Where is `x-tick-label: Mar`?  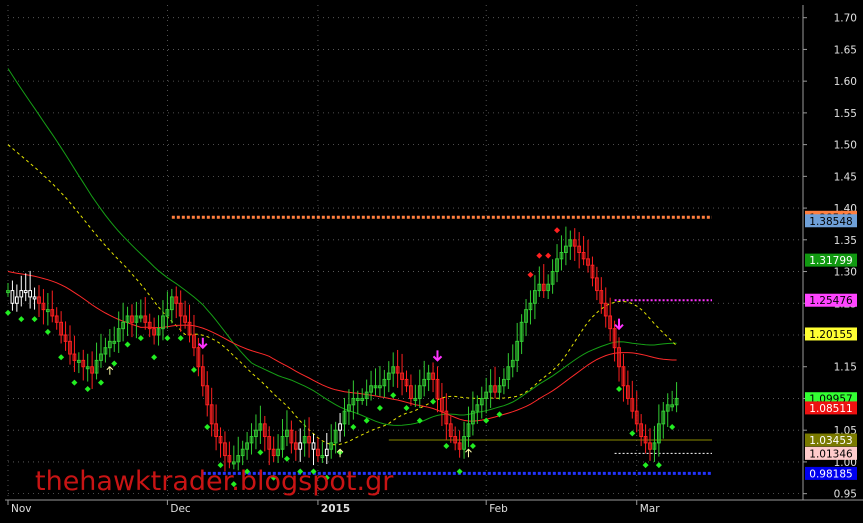
x-tick-label: Mar is located at coordinates (650, 509).